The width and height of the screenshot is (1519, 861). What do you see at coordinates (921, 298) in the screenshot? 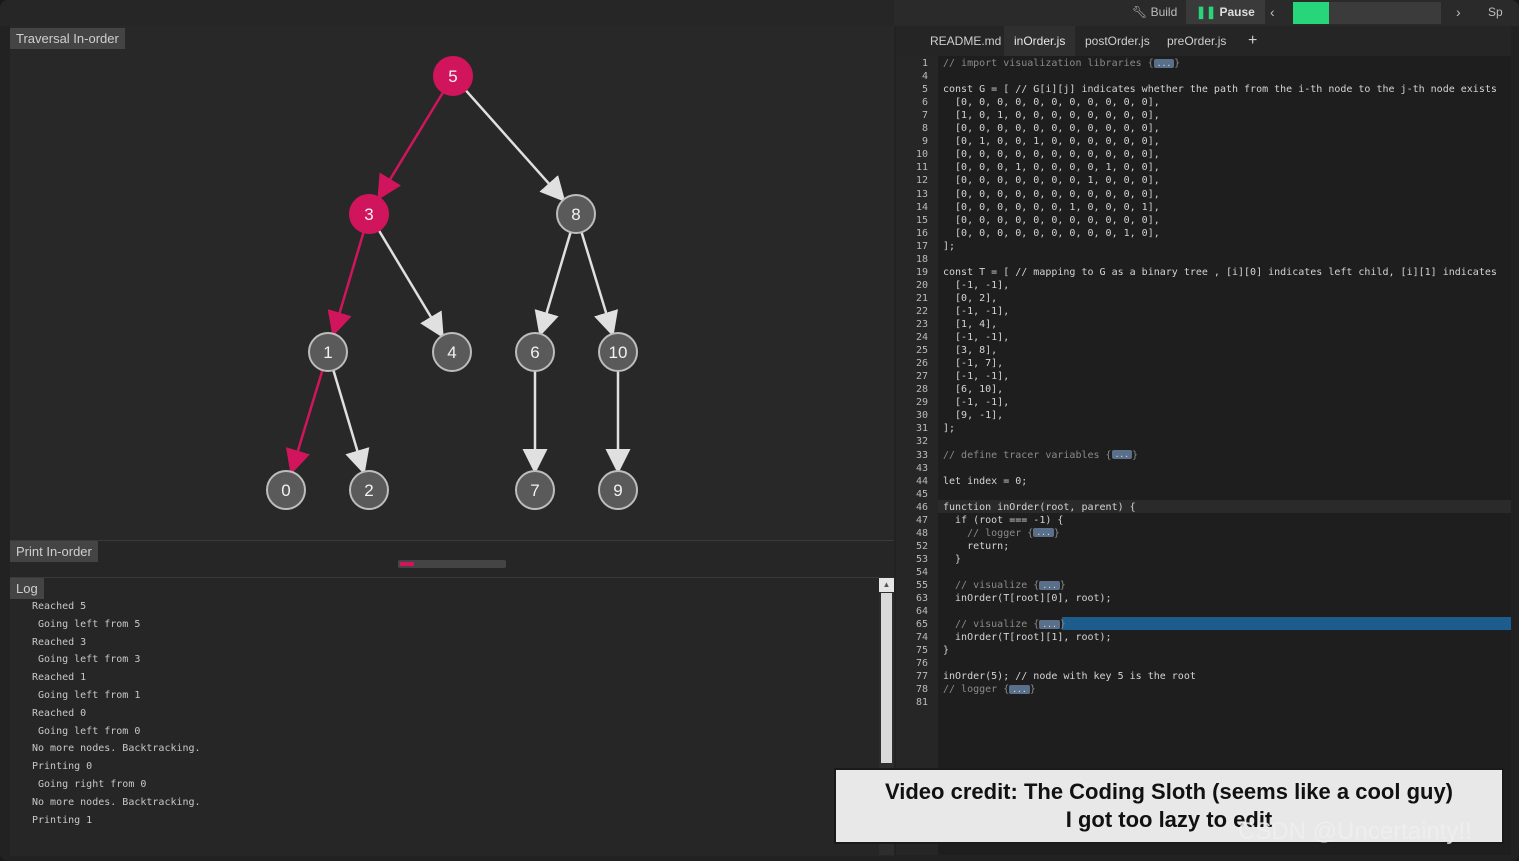
I see `line-number: 21` at bounding box center [921, 298].